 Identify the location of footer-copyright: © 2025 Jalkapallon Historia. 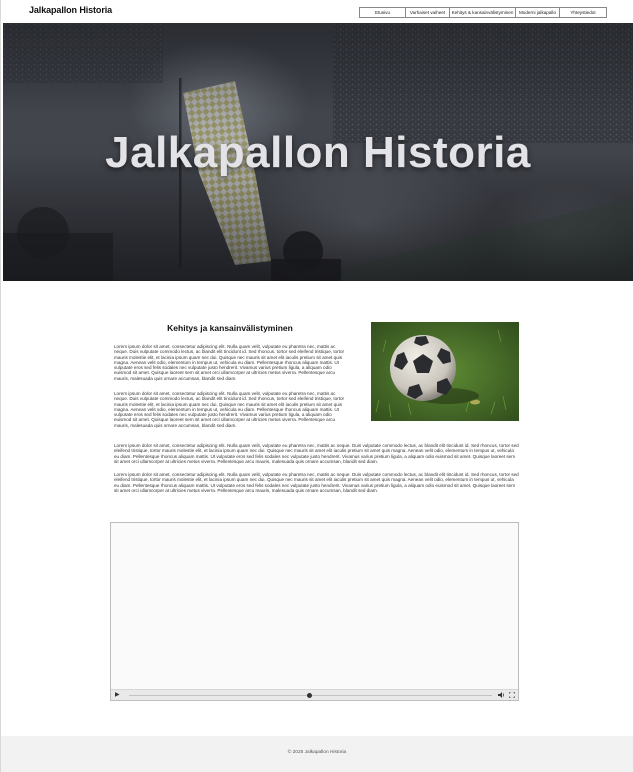
(317, 752).